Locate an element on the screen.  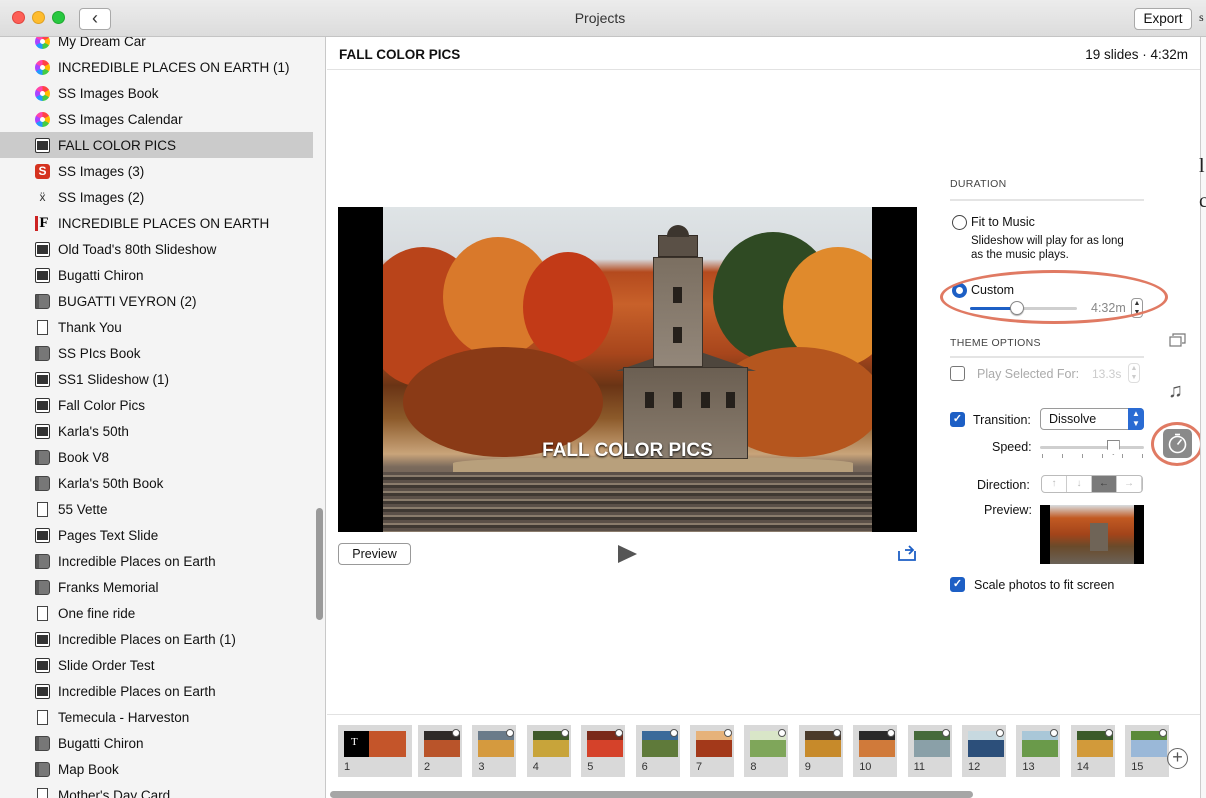
direction-option: ↓ is located at coordinates (1079, 484).